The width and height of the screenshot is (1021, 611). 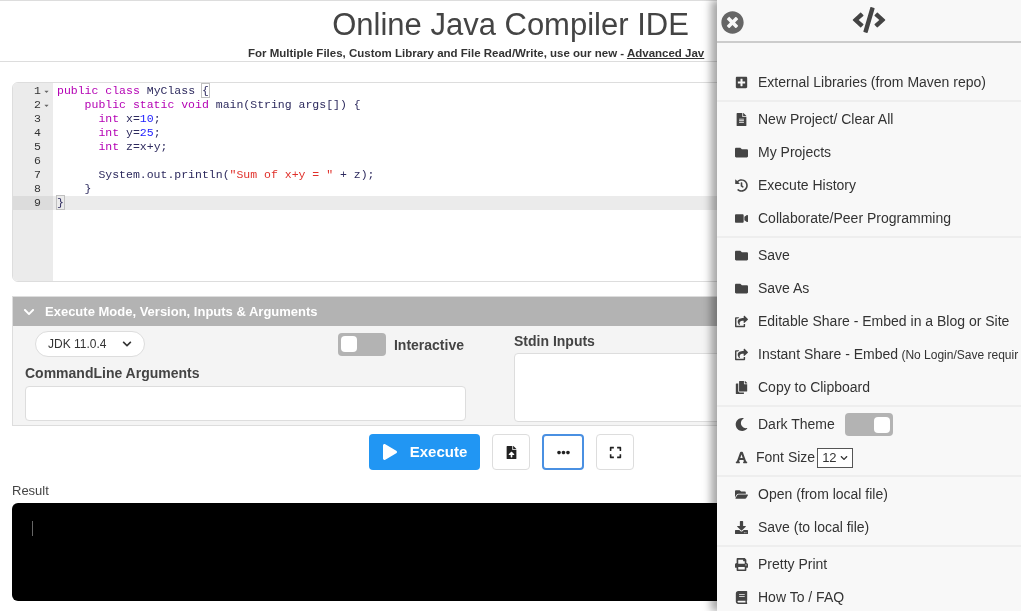 I want to click on menu-item: Open (from local file), so click(x=823, y=494).